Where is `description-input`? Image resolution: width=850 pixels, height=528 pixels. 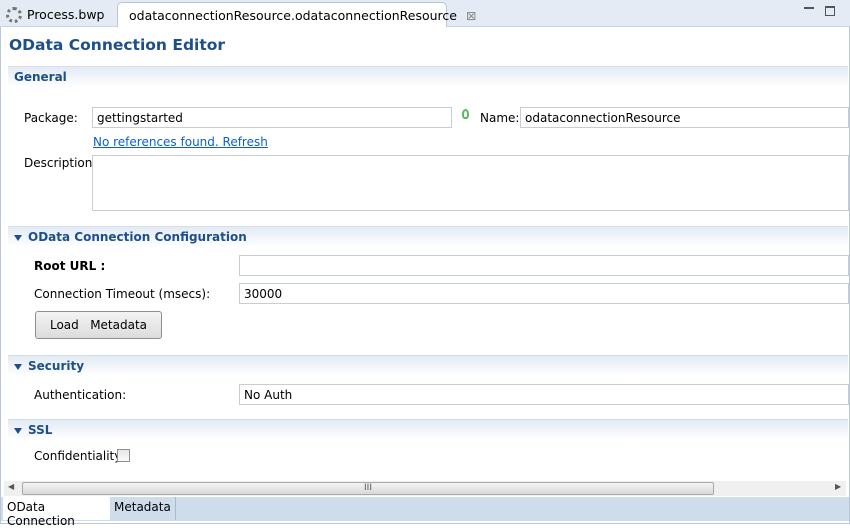 description-input is located at coordinates (470, 183).